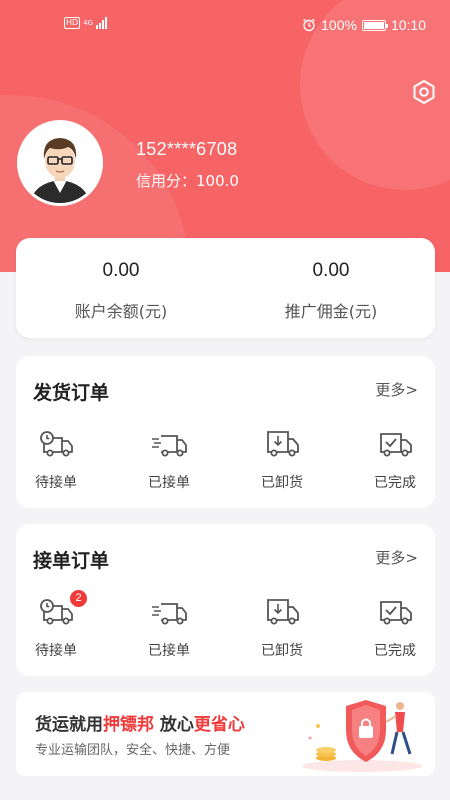  Describe the element at coordinates (187, 181) in the screenshot. I see `credit-score: 信用分：100.0` at that location.